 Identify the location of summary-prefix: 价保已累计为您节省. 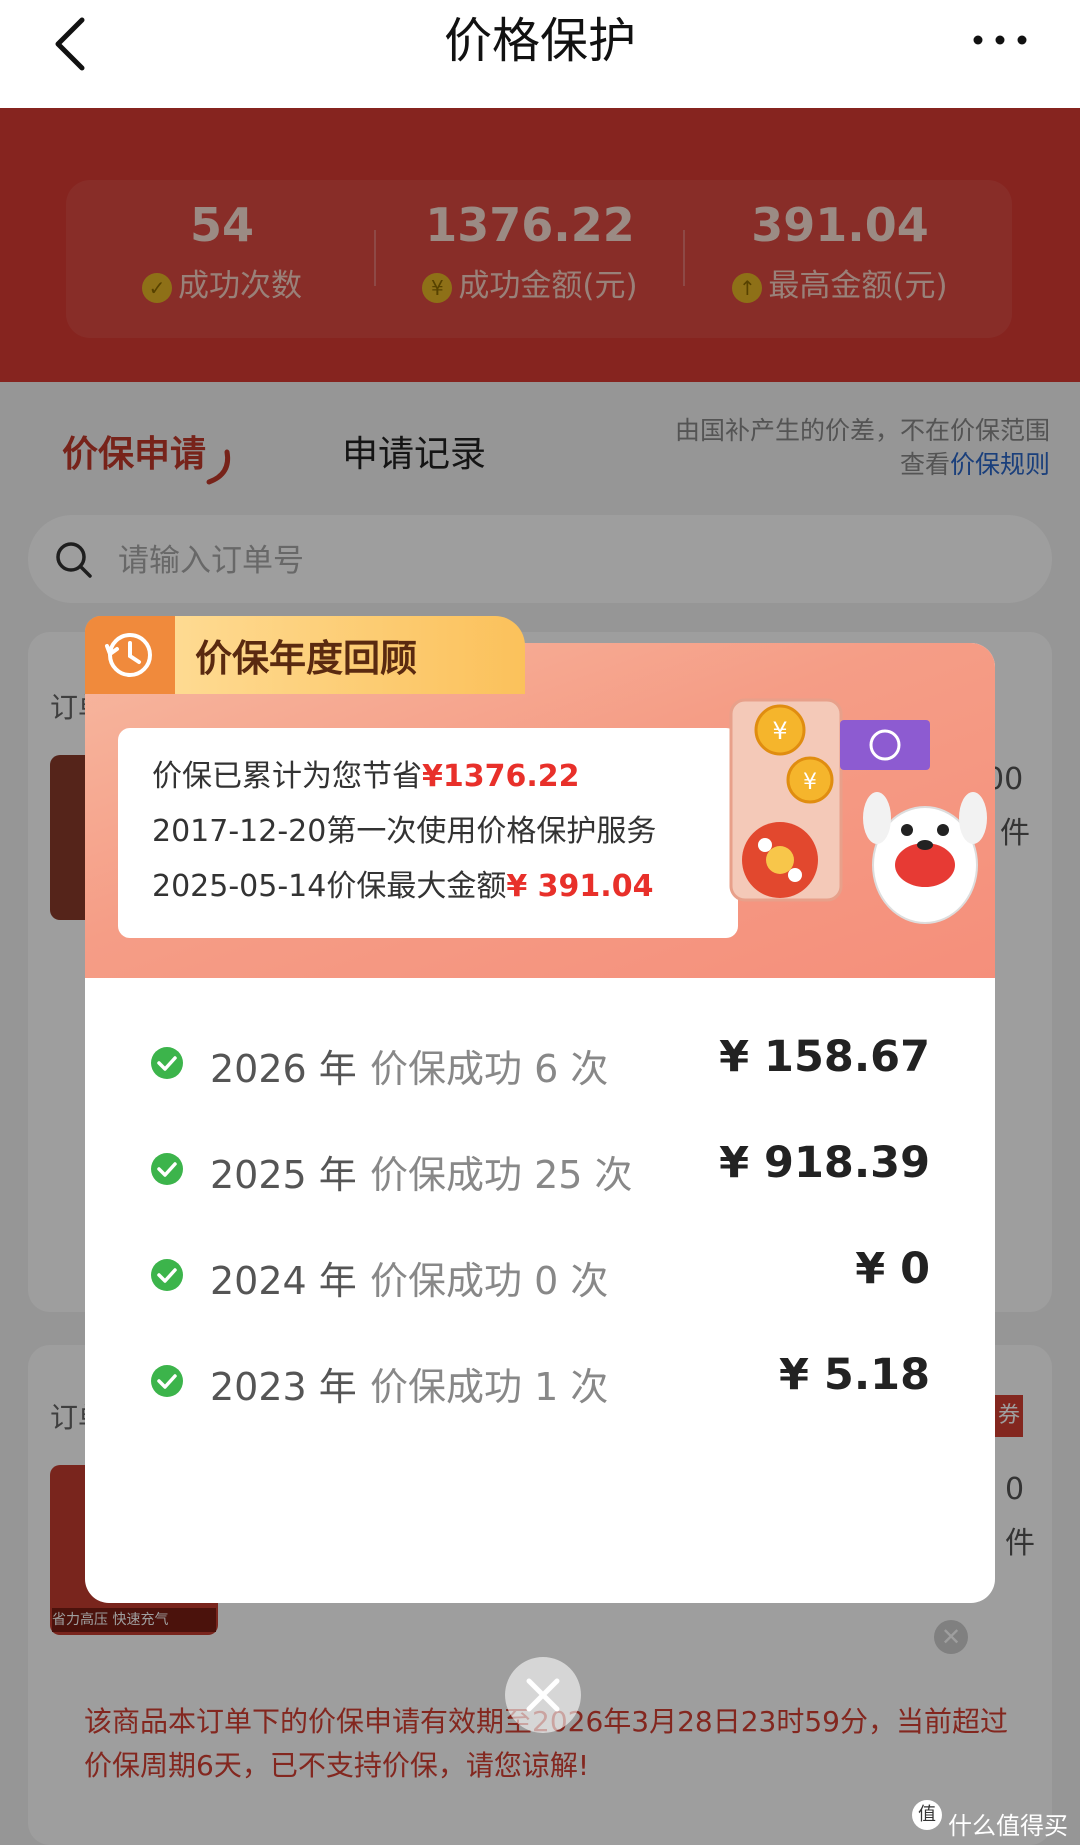
(287, 776).